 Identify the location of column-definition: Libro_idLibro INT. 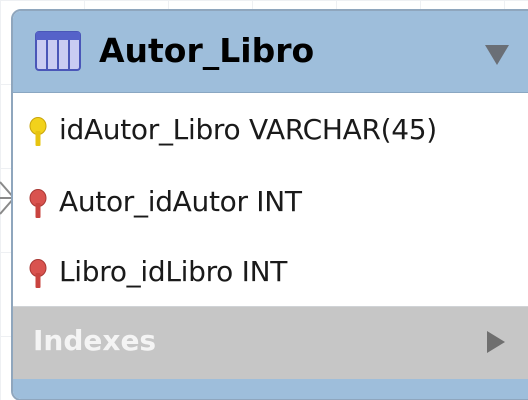
(173, 271).